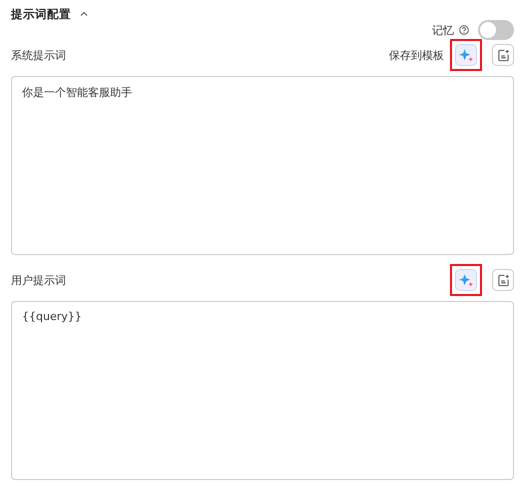  What do you see at coordinates (38, 280) in the screenshot?
I see `prompt-label: 用户提示词` at bounding box center [38, 280].